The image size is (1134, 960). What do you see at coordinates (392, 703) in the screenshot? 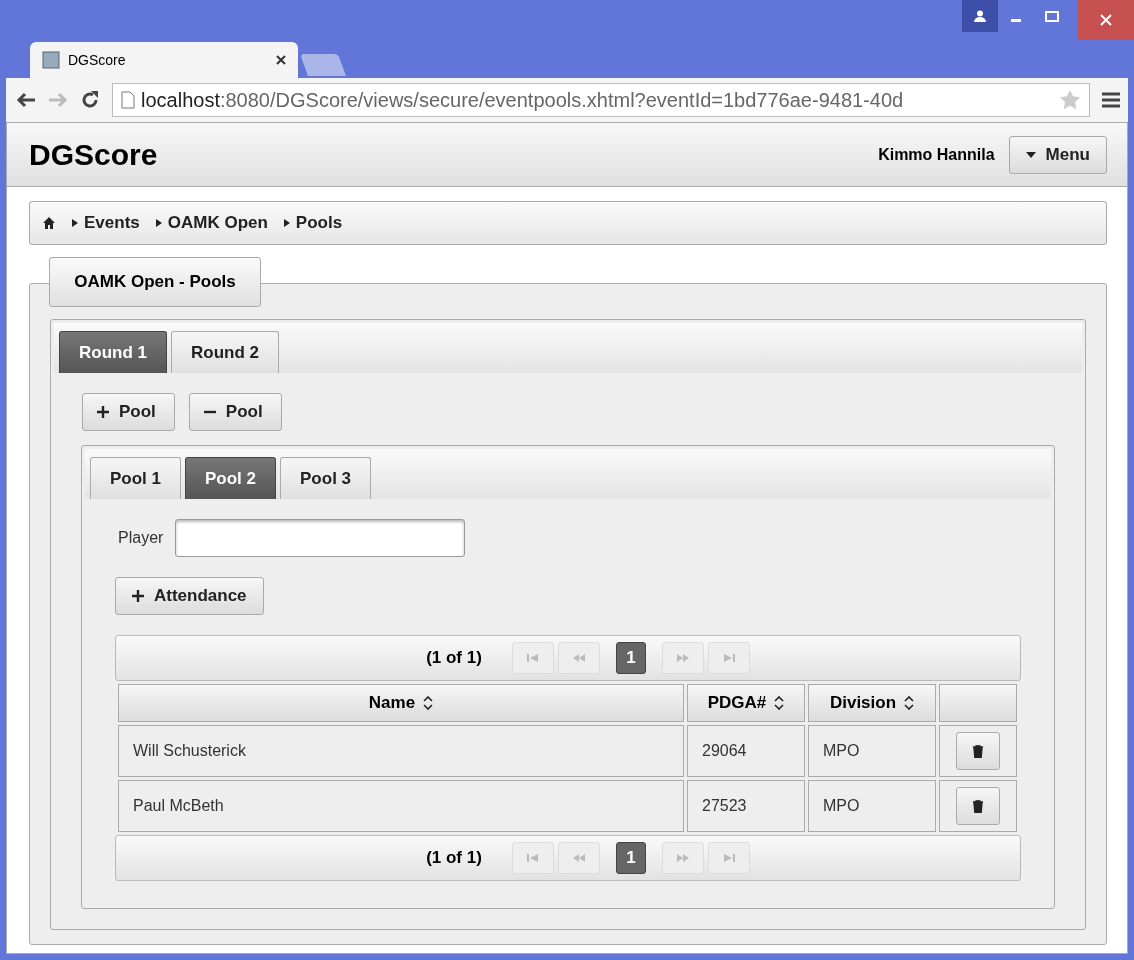
I see `column-title: Name` at bounding box center [392, 703].